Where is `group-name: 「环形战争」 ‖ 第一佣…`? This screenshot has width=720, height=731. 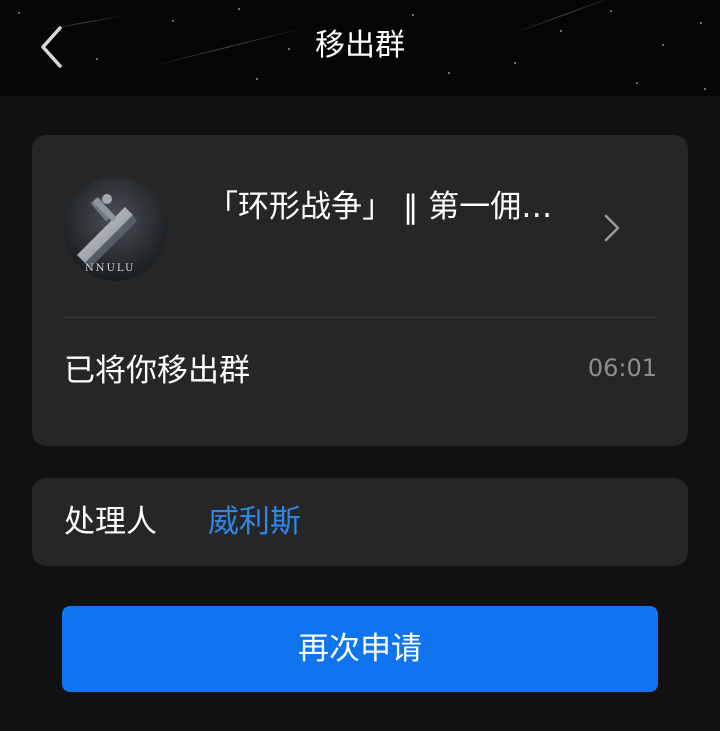 group-name: 「环形战争」 ‖ 第一佣… is located at coordinates (380, 207).